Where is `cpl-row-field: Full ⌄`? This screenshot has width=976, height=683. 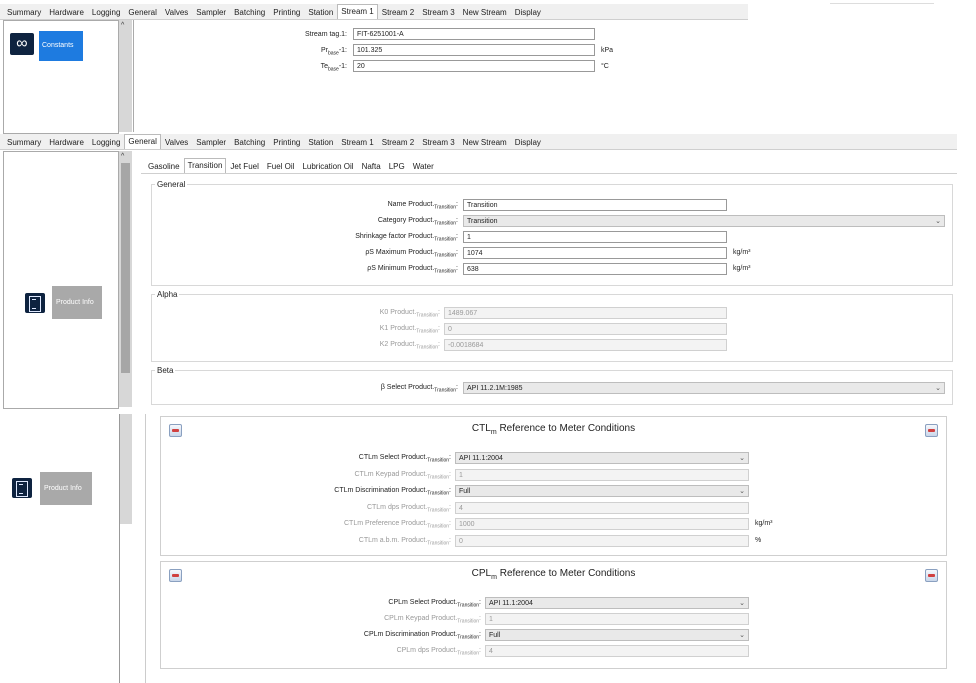 cpl-row-field: Full ⌄ is located at coordinates (617, 635).